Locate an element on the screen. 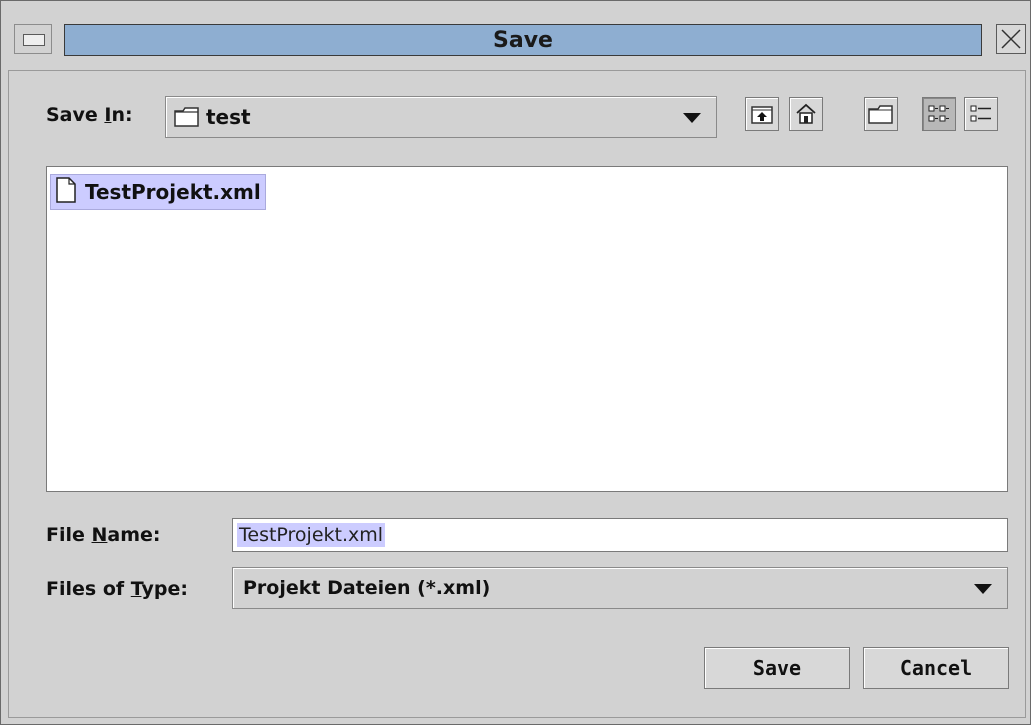  save-in-value: test is located at coordinates (228, 117).